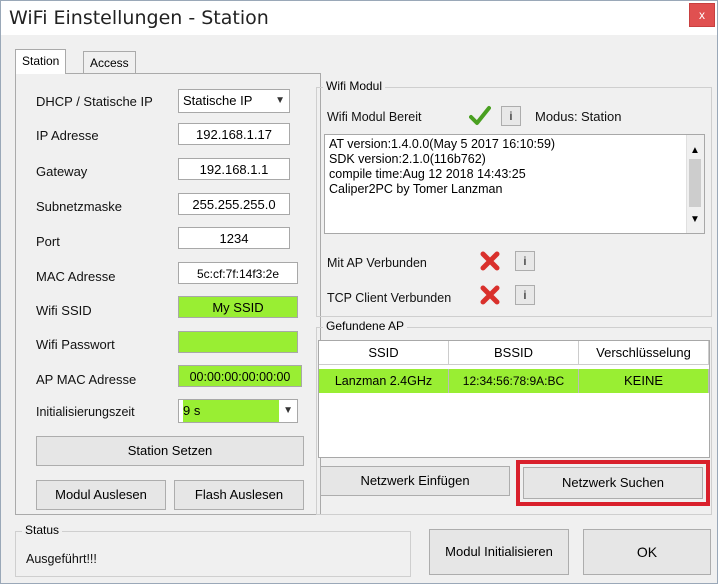 This screenshot has height=584, width=718. I want to click on tab-access-point: Access Point, so click(109, 71).